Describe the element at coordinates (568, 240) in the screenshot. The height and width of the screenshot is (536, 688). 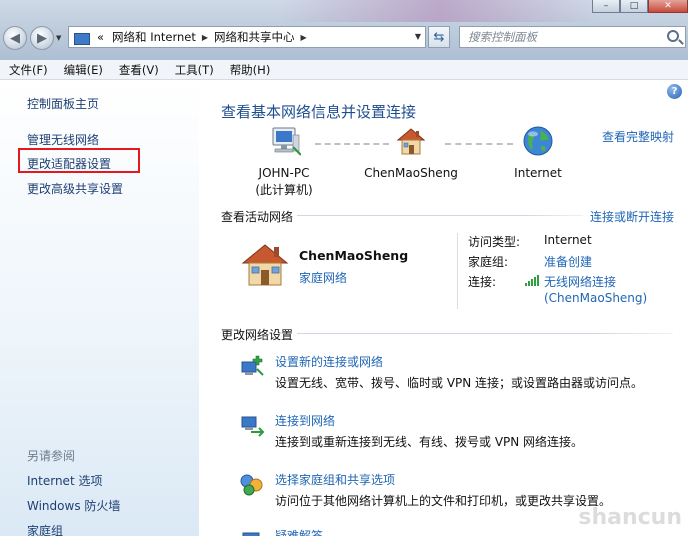
I see `access-type-value: Internet` at that location.